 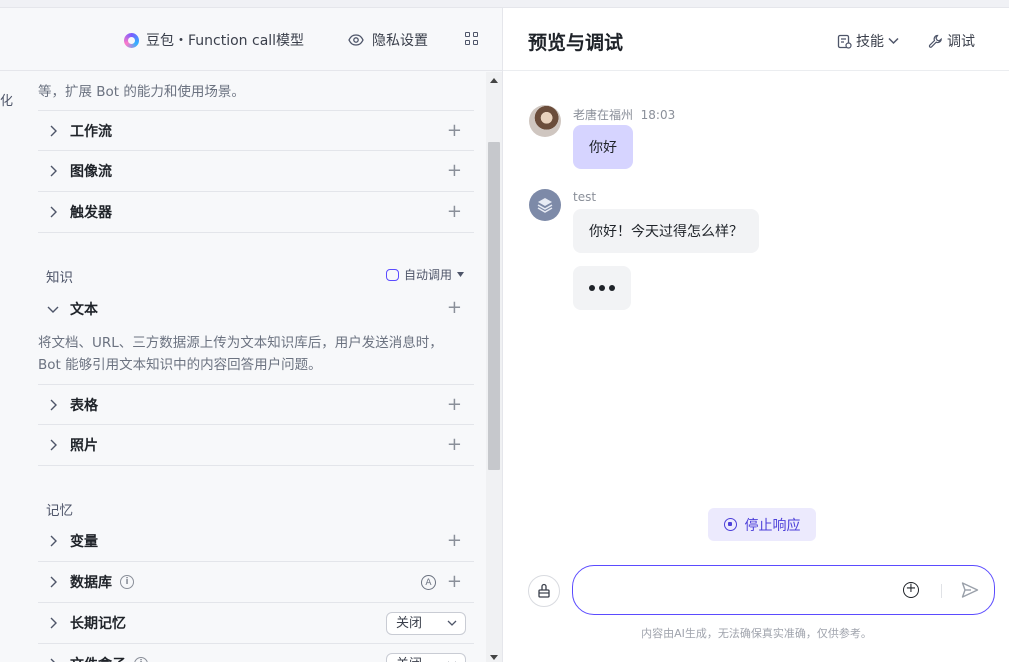 What do you see at coordinates (961, 42) in the screenshot?
I see `debug-label: 调试` at bounding box center [961, 42].